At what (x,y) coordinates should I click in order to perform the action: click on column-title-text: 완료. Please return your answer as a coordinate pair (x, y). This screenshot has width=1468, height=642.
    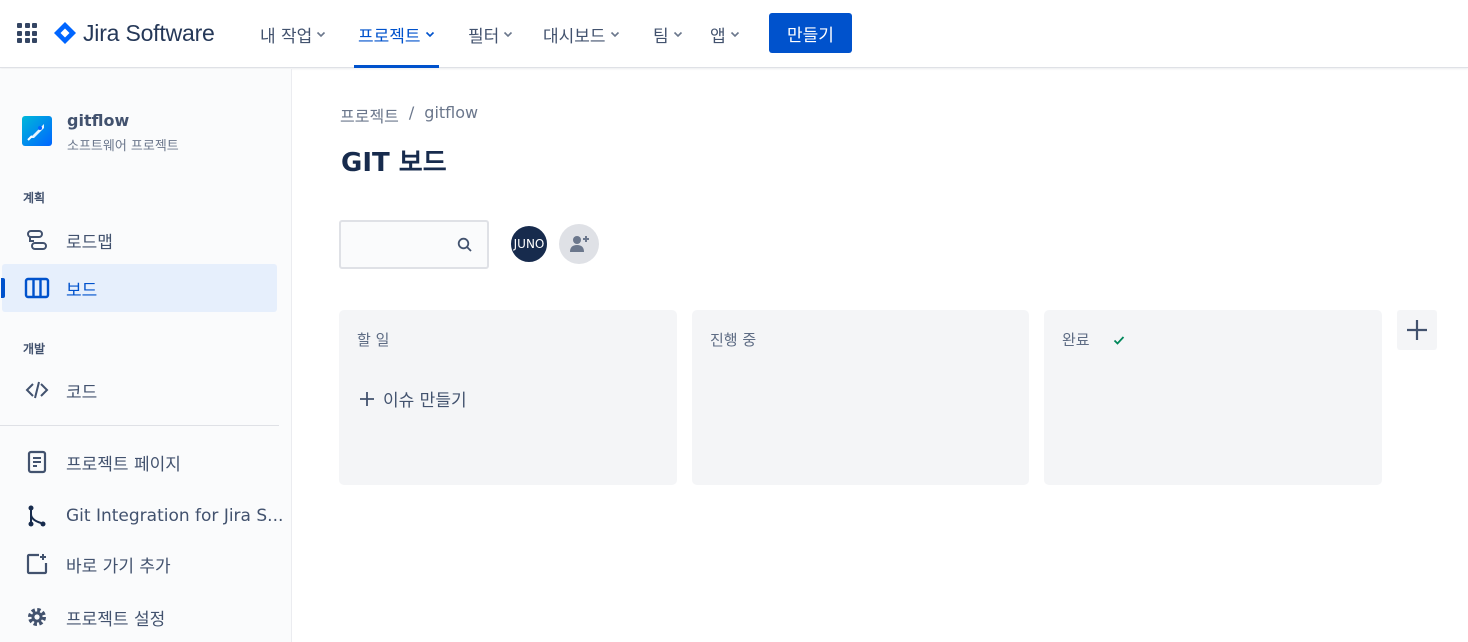
    Looking at the image, I should click on (1076, 340).